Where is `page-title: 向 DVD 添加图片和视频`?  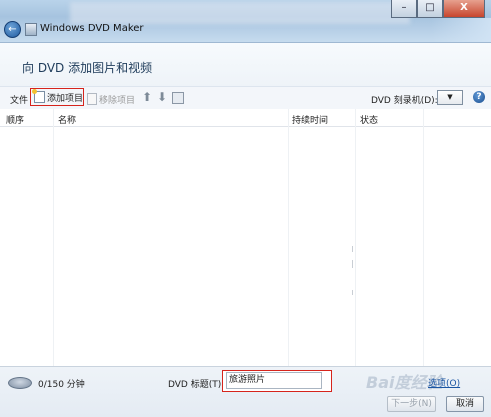
page-title: 向 DVD 添加图片和视频 is located at coordinates (87, 68).